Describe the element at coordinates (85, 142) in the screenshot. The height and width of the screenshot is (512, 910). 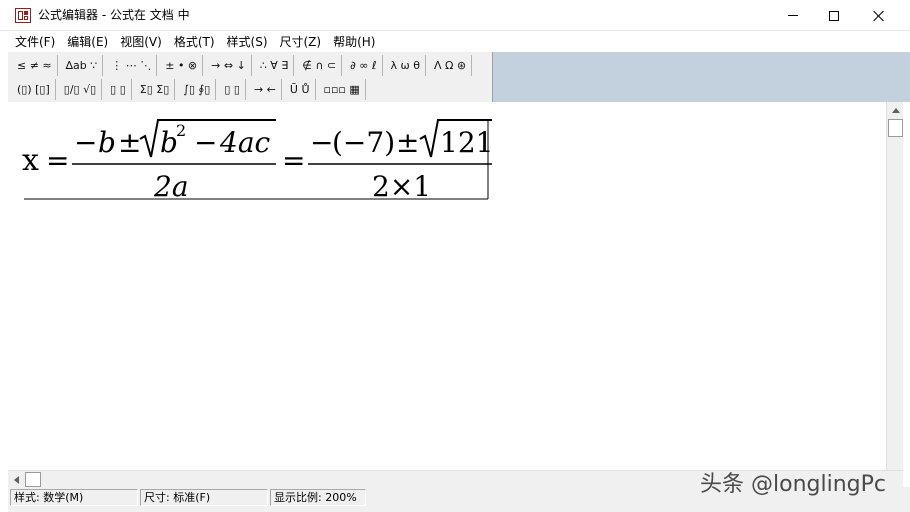
I see `numerator-minus: −` at that location.